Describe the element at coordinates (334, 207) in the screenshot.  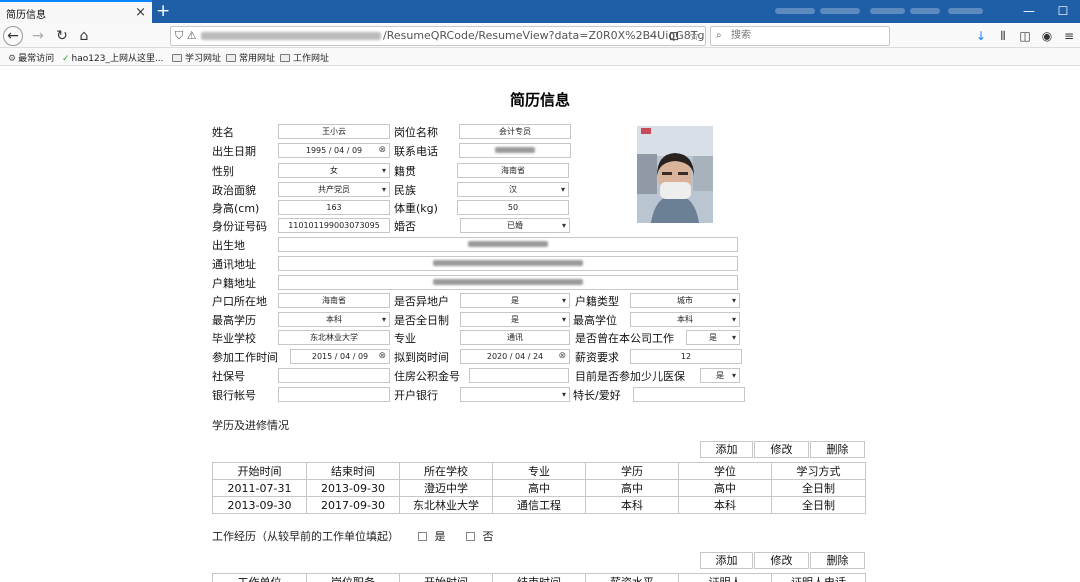
I see `height-field: 163` at that location.